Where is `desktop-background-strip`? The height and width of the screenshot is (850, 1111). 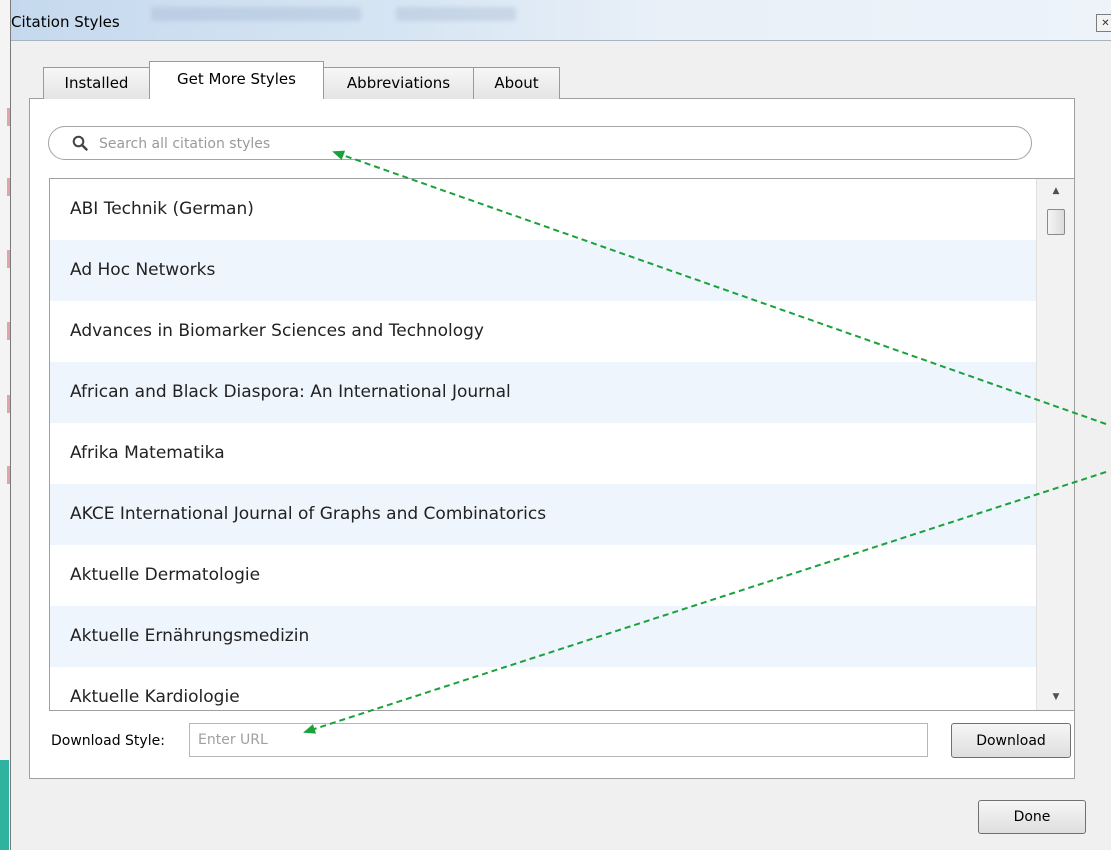
desktop-background-strip is located at coordinates (5, 425).